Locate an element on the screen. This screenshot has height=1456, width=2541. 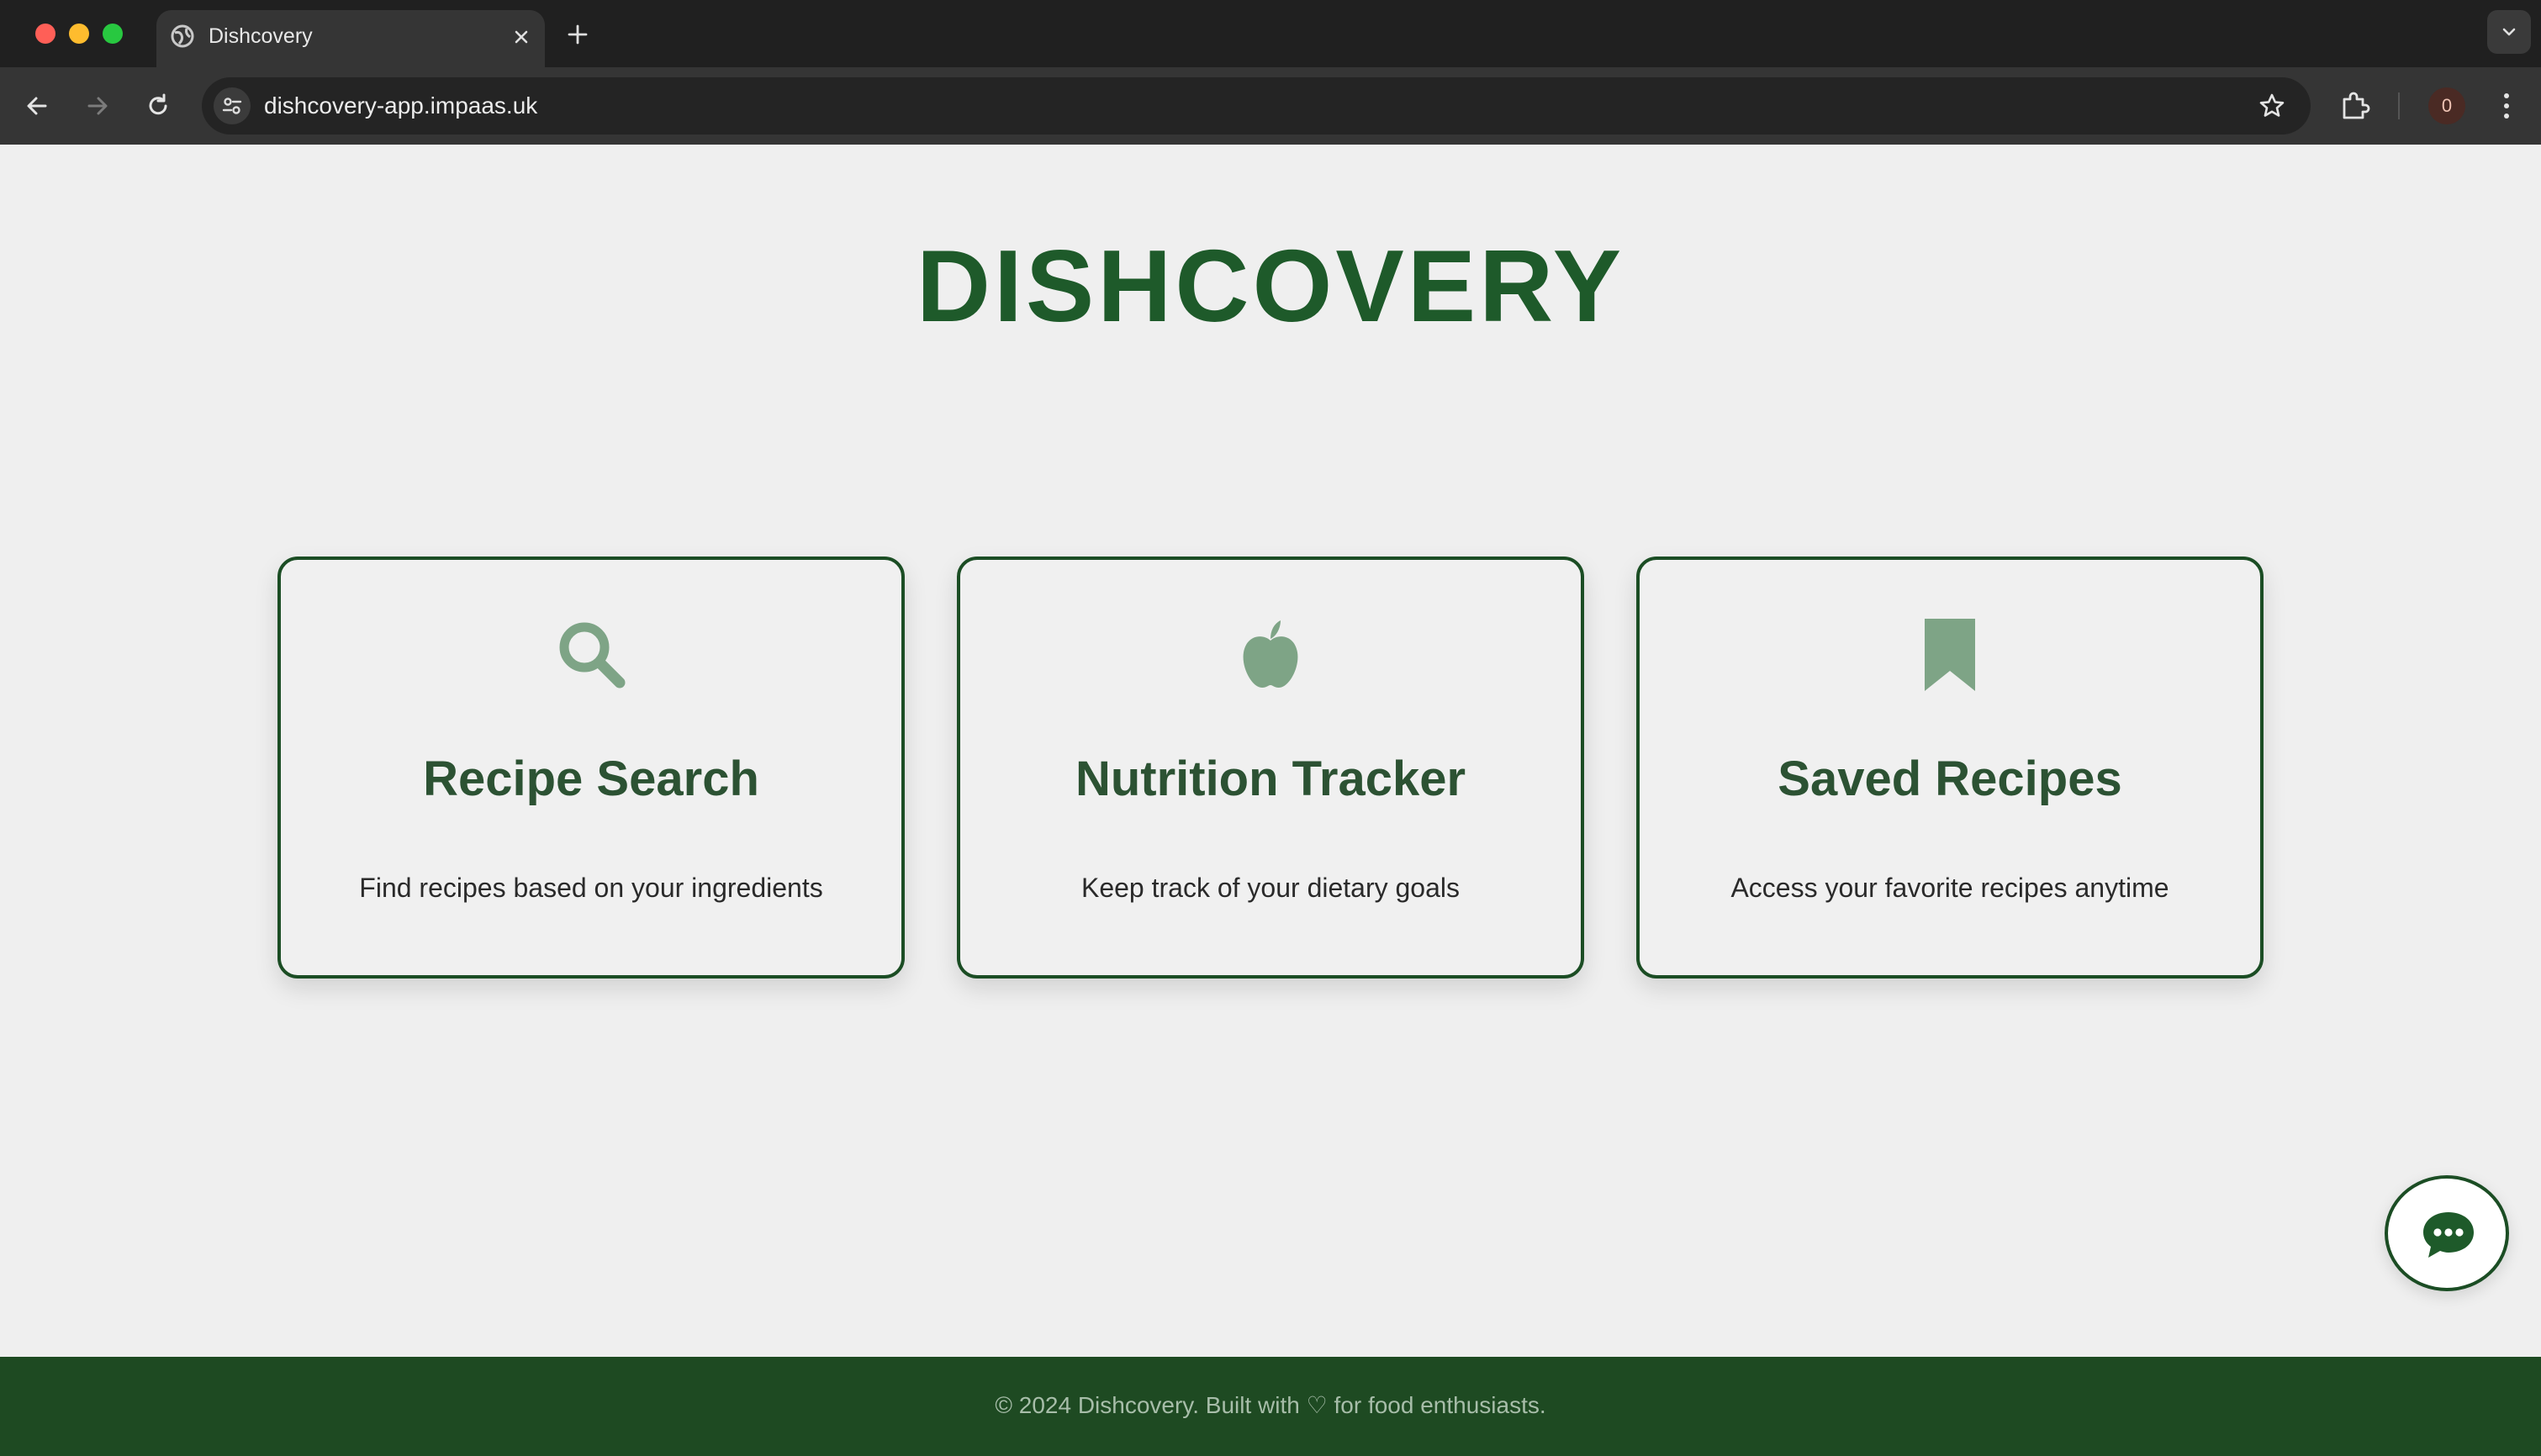
plus-icon is located at coordinates (577, 35).